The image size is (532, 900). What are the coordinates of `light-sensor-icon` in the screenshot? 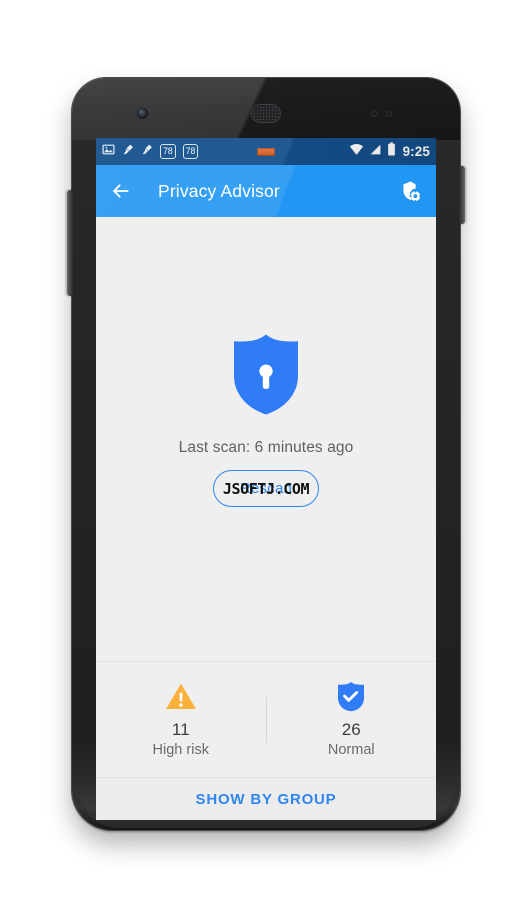 It's located at (389, 114).